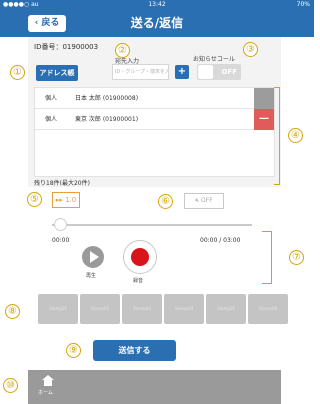  I want to click on user-id-text: ID番号：01900003, so click(66, 47).